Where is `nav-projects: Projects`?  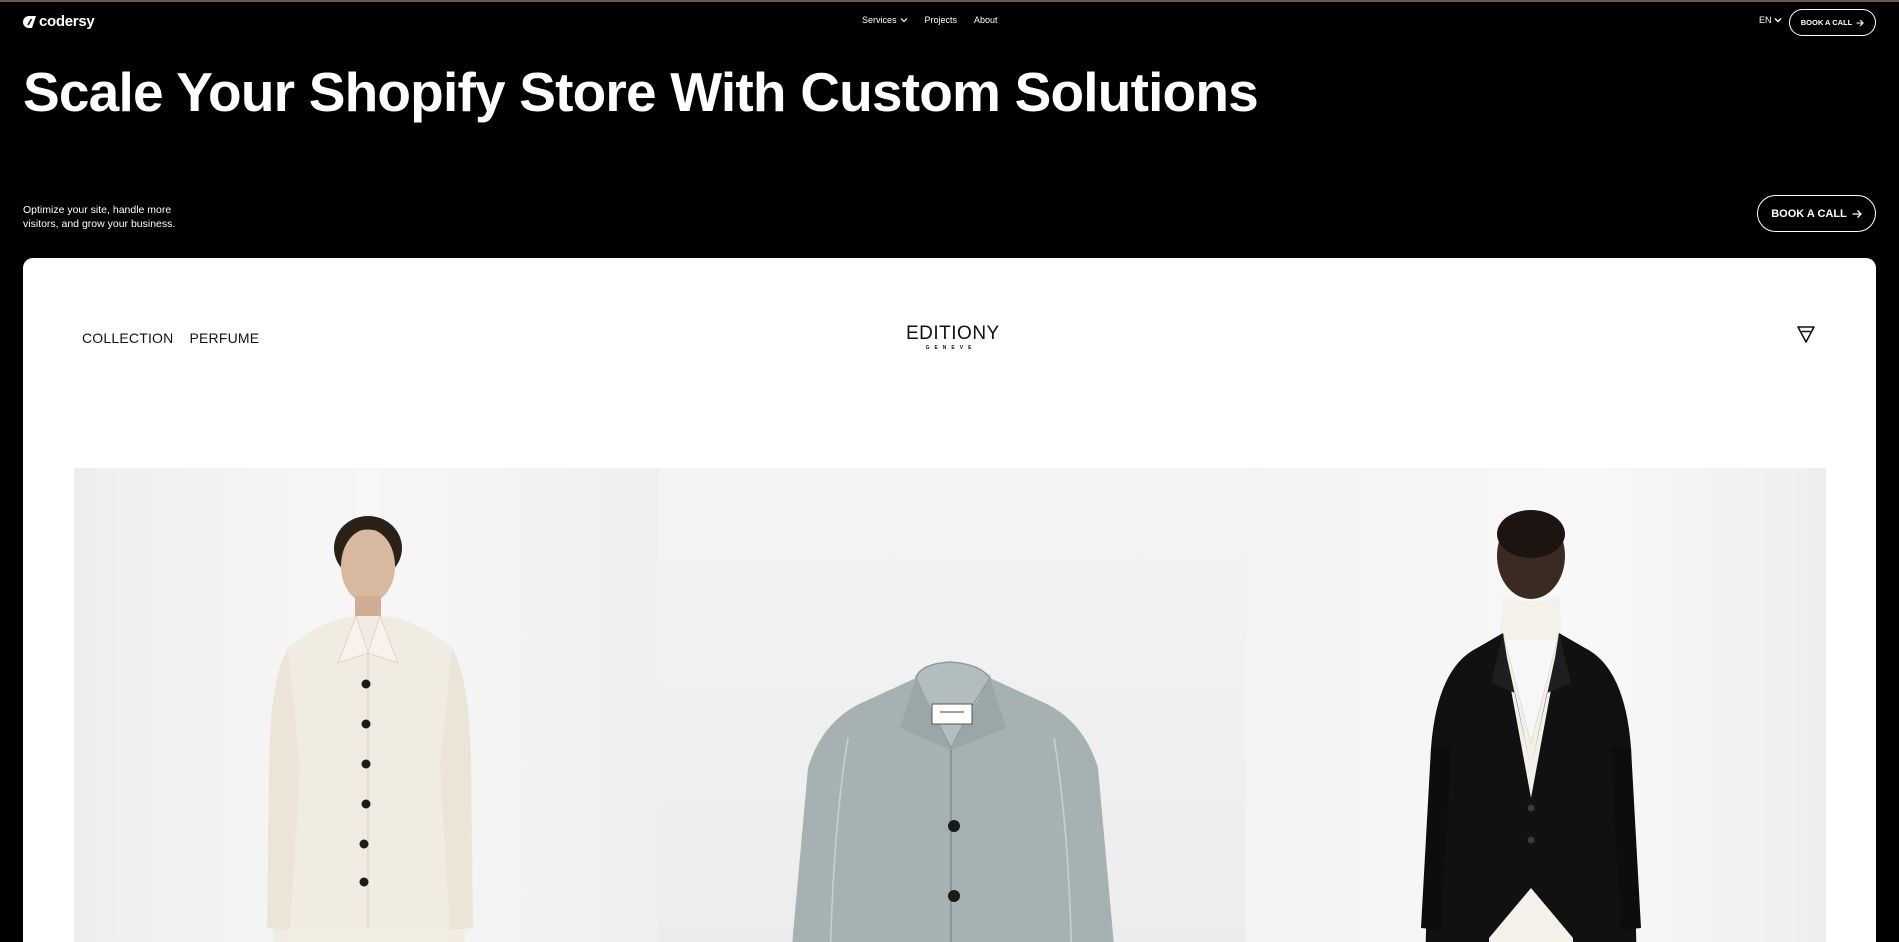 nav-projects: Projects is located at coordinates (941, 20).